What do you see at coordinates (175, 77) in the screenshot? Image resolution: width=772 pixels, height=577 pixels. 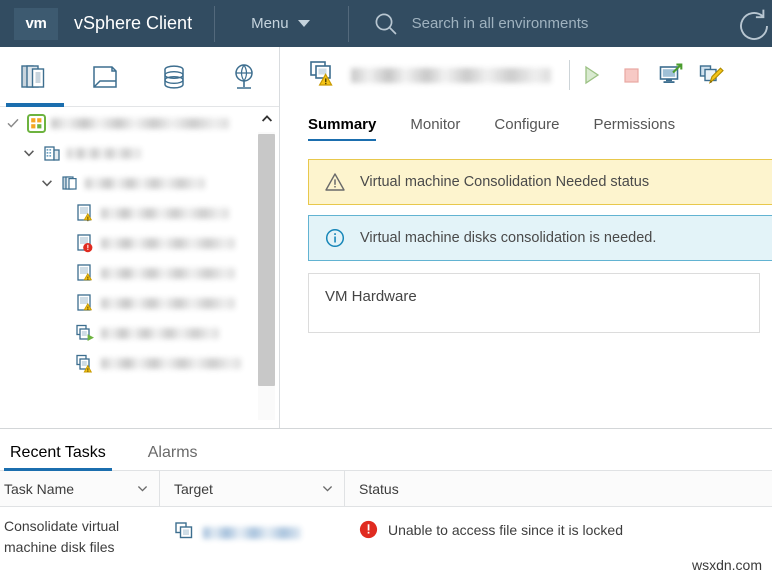 I see `sidebar-item-storage` at bounding box center [175, 77].